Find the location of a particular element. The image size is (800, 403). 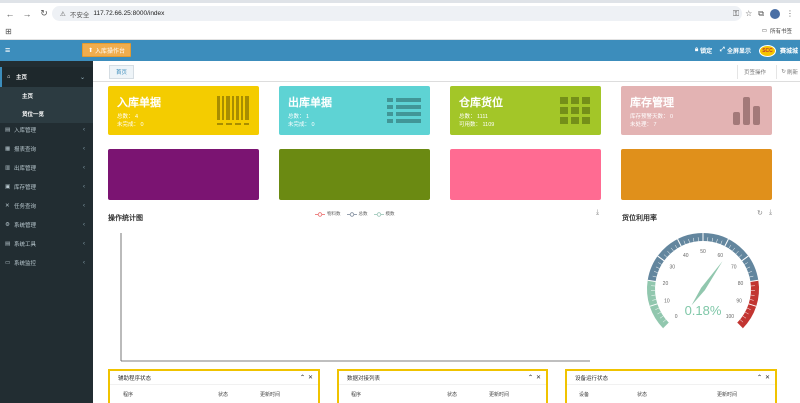

stock-icon: ▣ is located at coordinates (8, 187).